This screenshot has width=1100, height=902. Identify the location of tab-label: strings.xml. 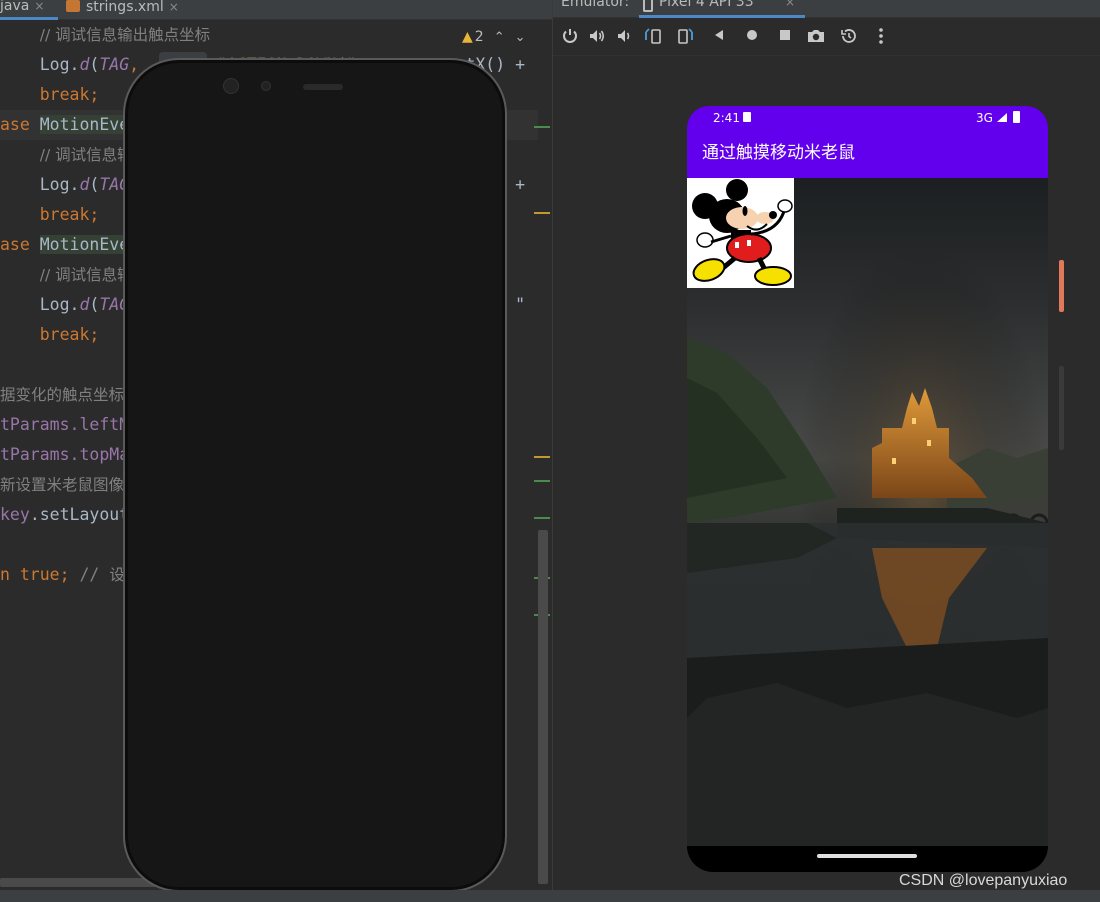
(125, 7).